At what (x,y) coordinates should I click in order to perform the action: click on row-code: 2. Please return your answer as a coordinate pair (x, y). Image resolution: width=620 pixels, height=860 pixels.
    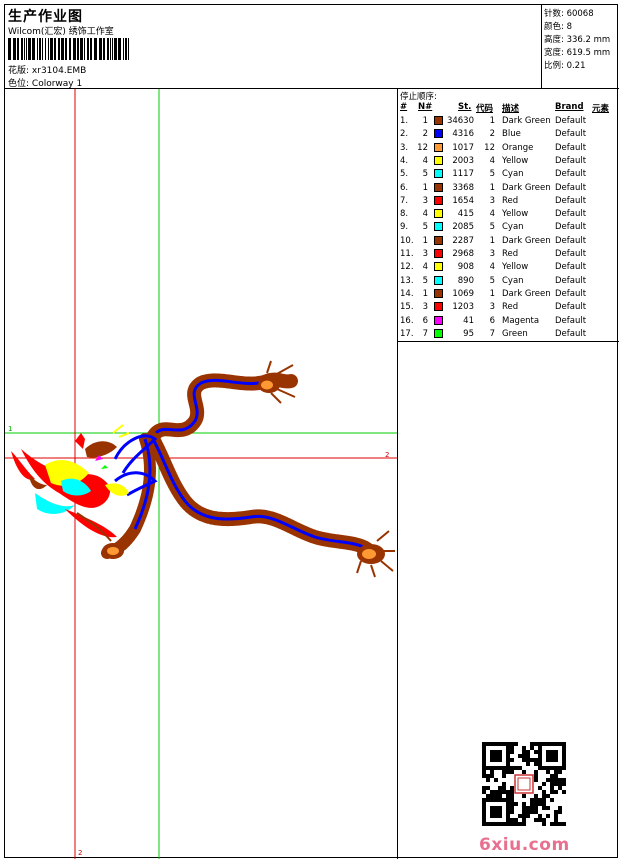
    Looking at the image, I should click on (492, 134).